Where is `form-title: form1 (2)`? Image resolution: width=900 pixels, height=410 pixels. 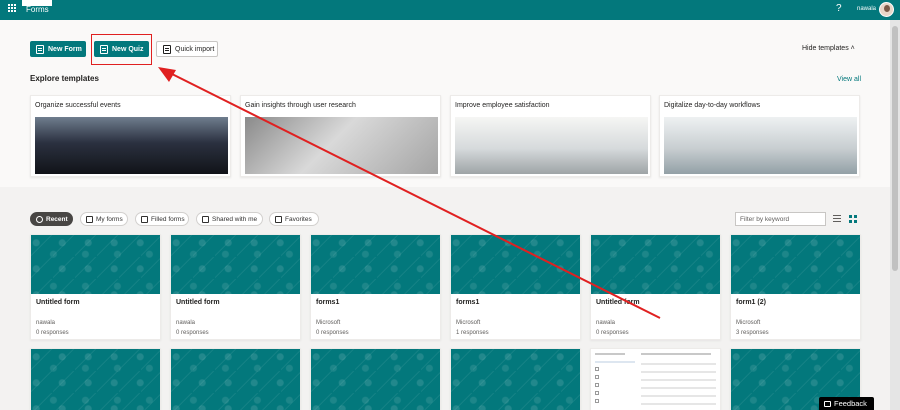
form-title: form1 (2) is located at coordinates (751, 302).